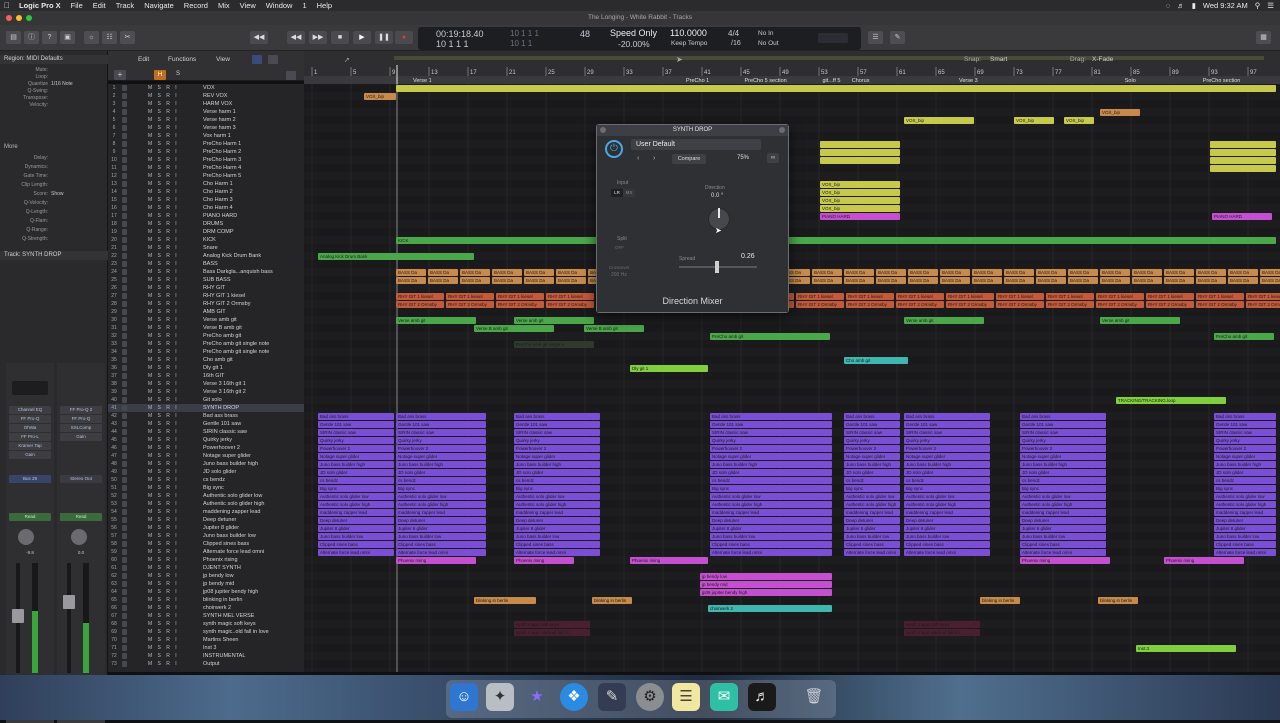 The image size is (1280, 723). What do you see at coordinates (1063, 512) in the screenshot?
I see `region: maddening zapper lead` at bounding box center [1063, 512].